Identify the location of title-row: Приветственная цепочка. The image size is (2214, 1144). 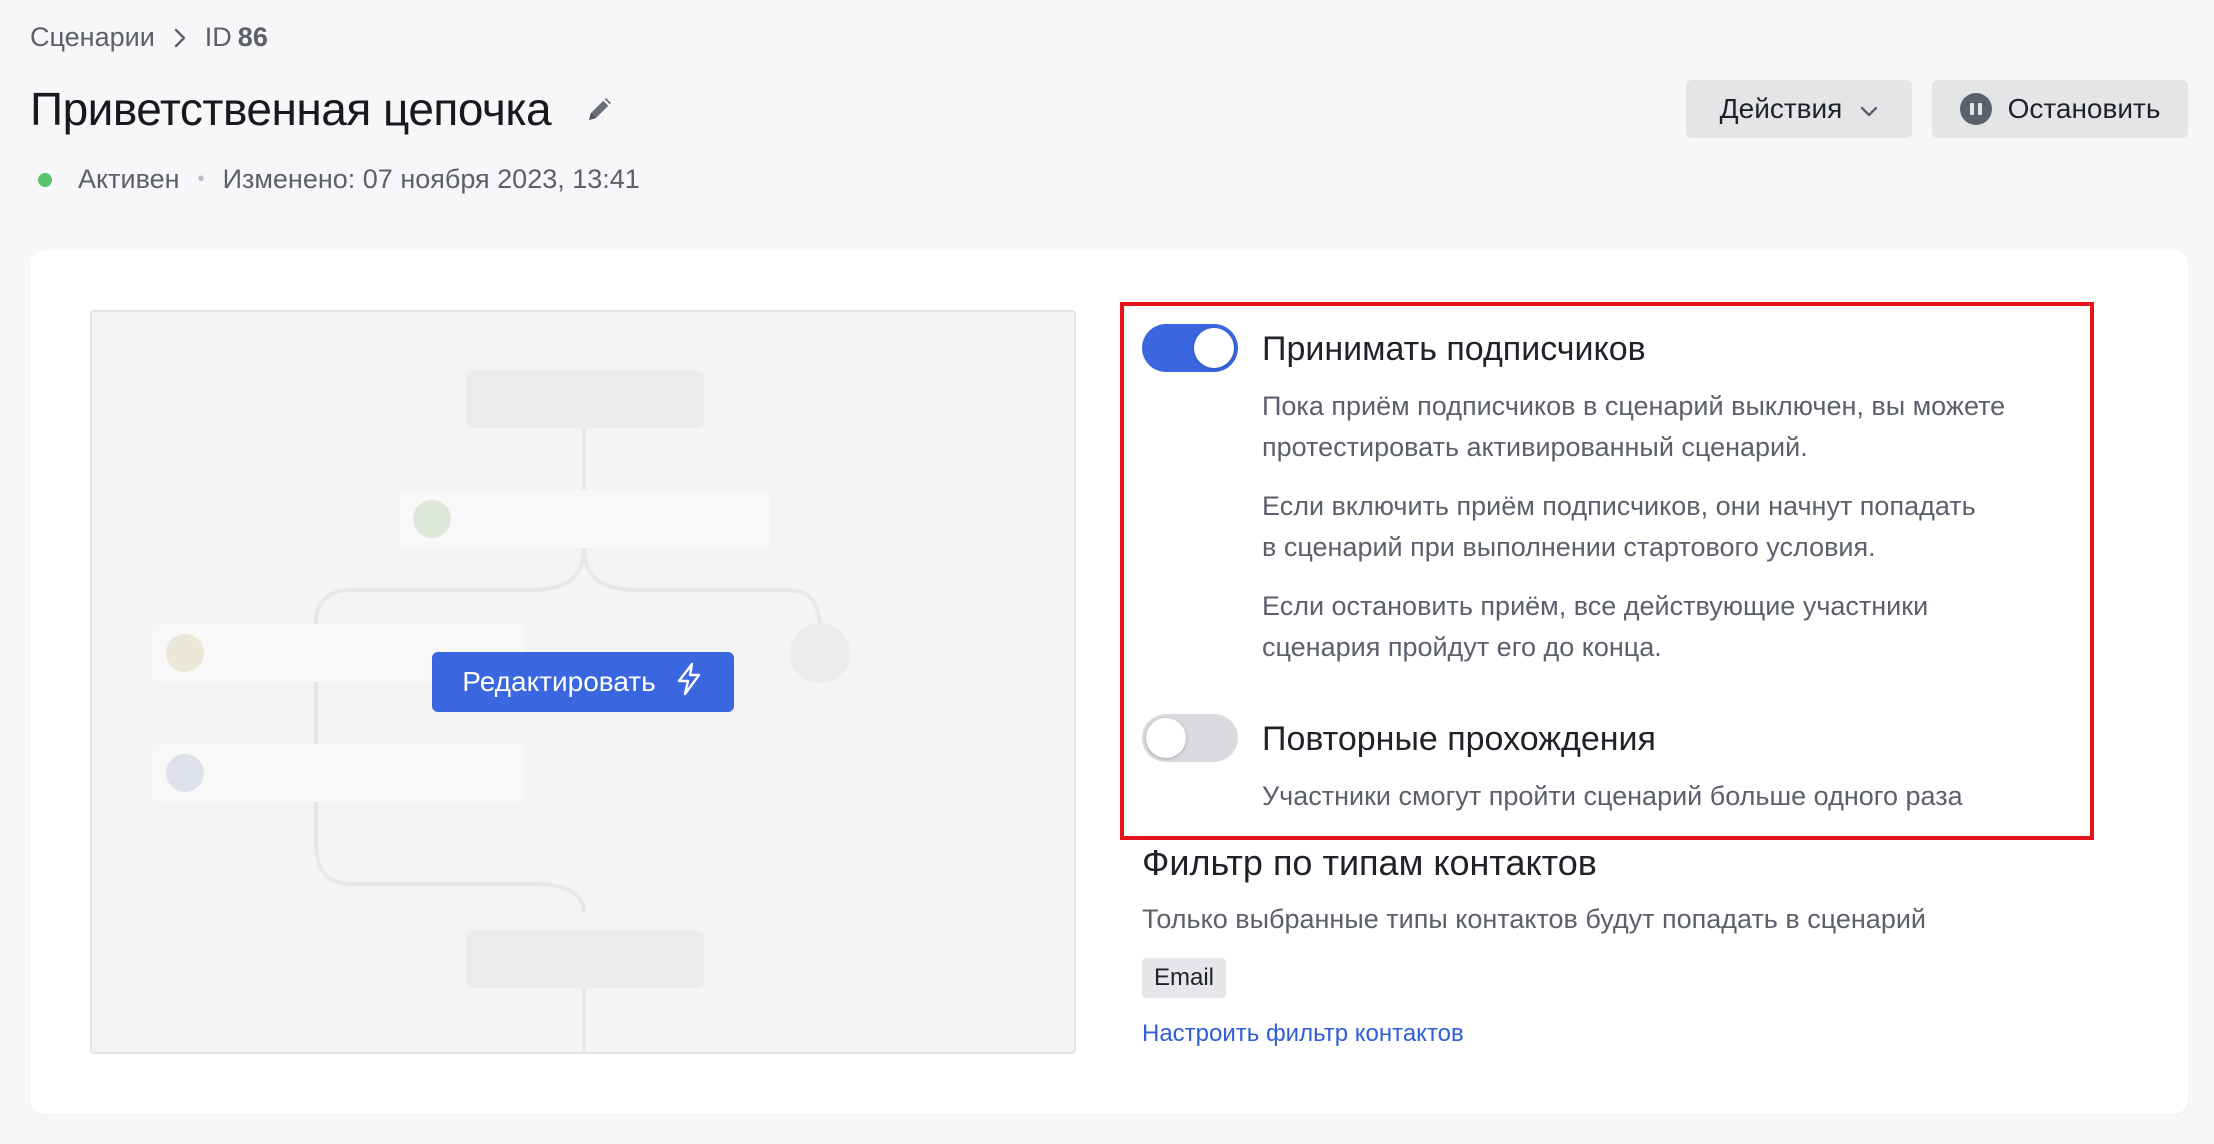
(323, 109).